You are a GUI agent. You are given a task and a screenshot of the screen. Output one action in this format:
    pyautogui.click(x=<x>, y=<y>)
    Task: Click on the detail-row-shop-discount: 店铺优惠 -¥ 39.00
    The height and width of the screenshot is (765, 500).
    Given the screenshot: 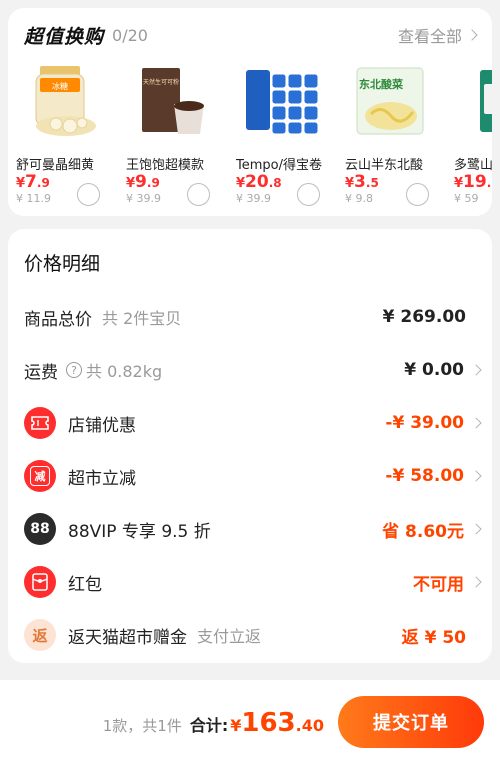 What is the action you would take?
    pyautogui.click(x=253, y=423)
    